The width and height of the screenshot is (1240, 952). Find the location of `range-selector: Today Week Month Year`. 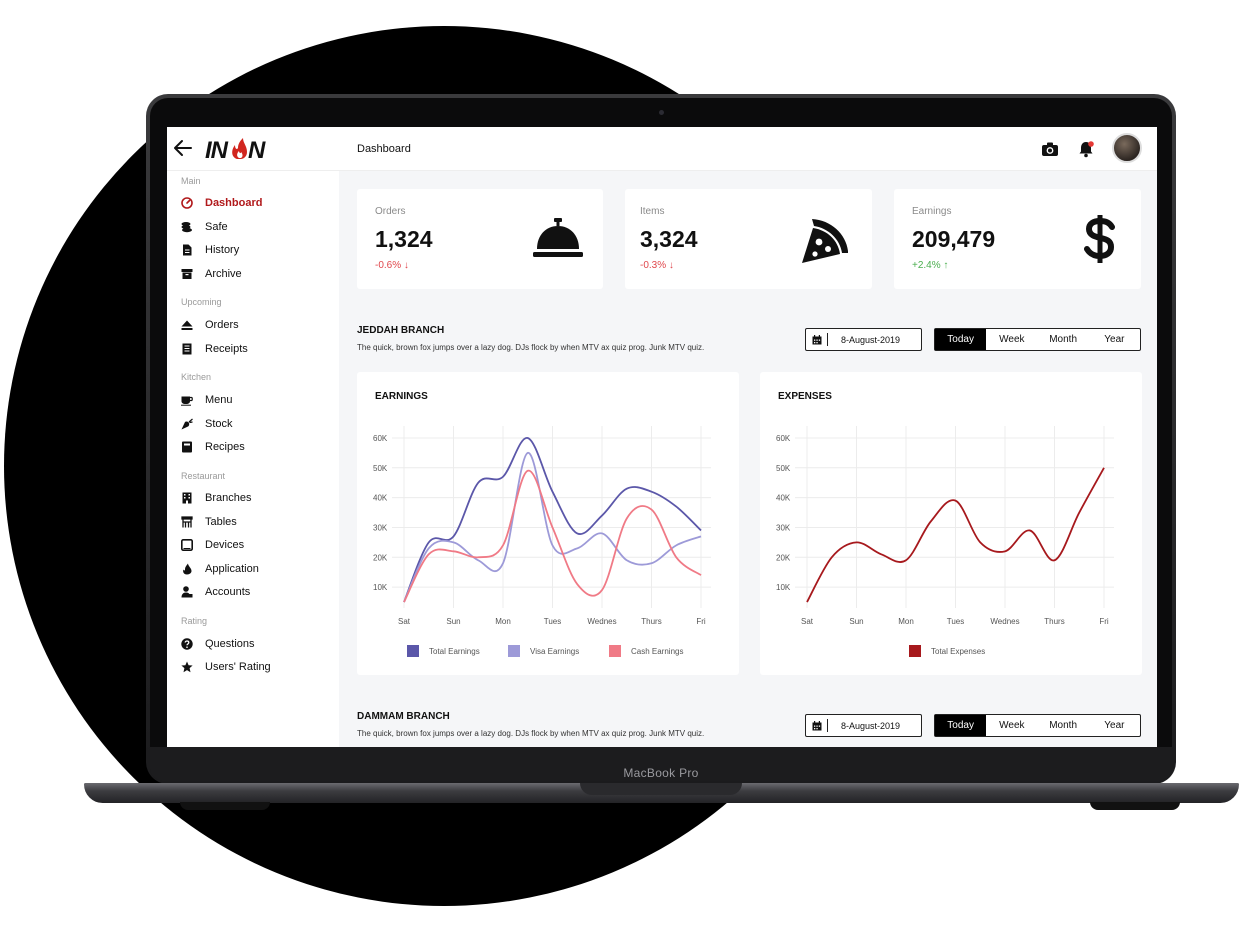

range-selector: Today Week Month Year is located at coordinates (1037, 339).